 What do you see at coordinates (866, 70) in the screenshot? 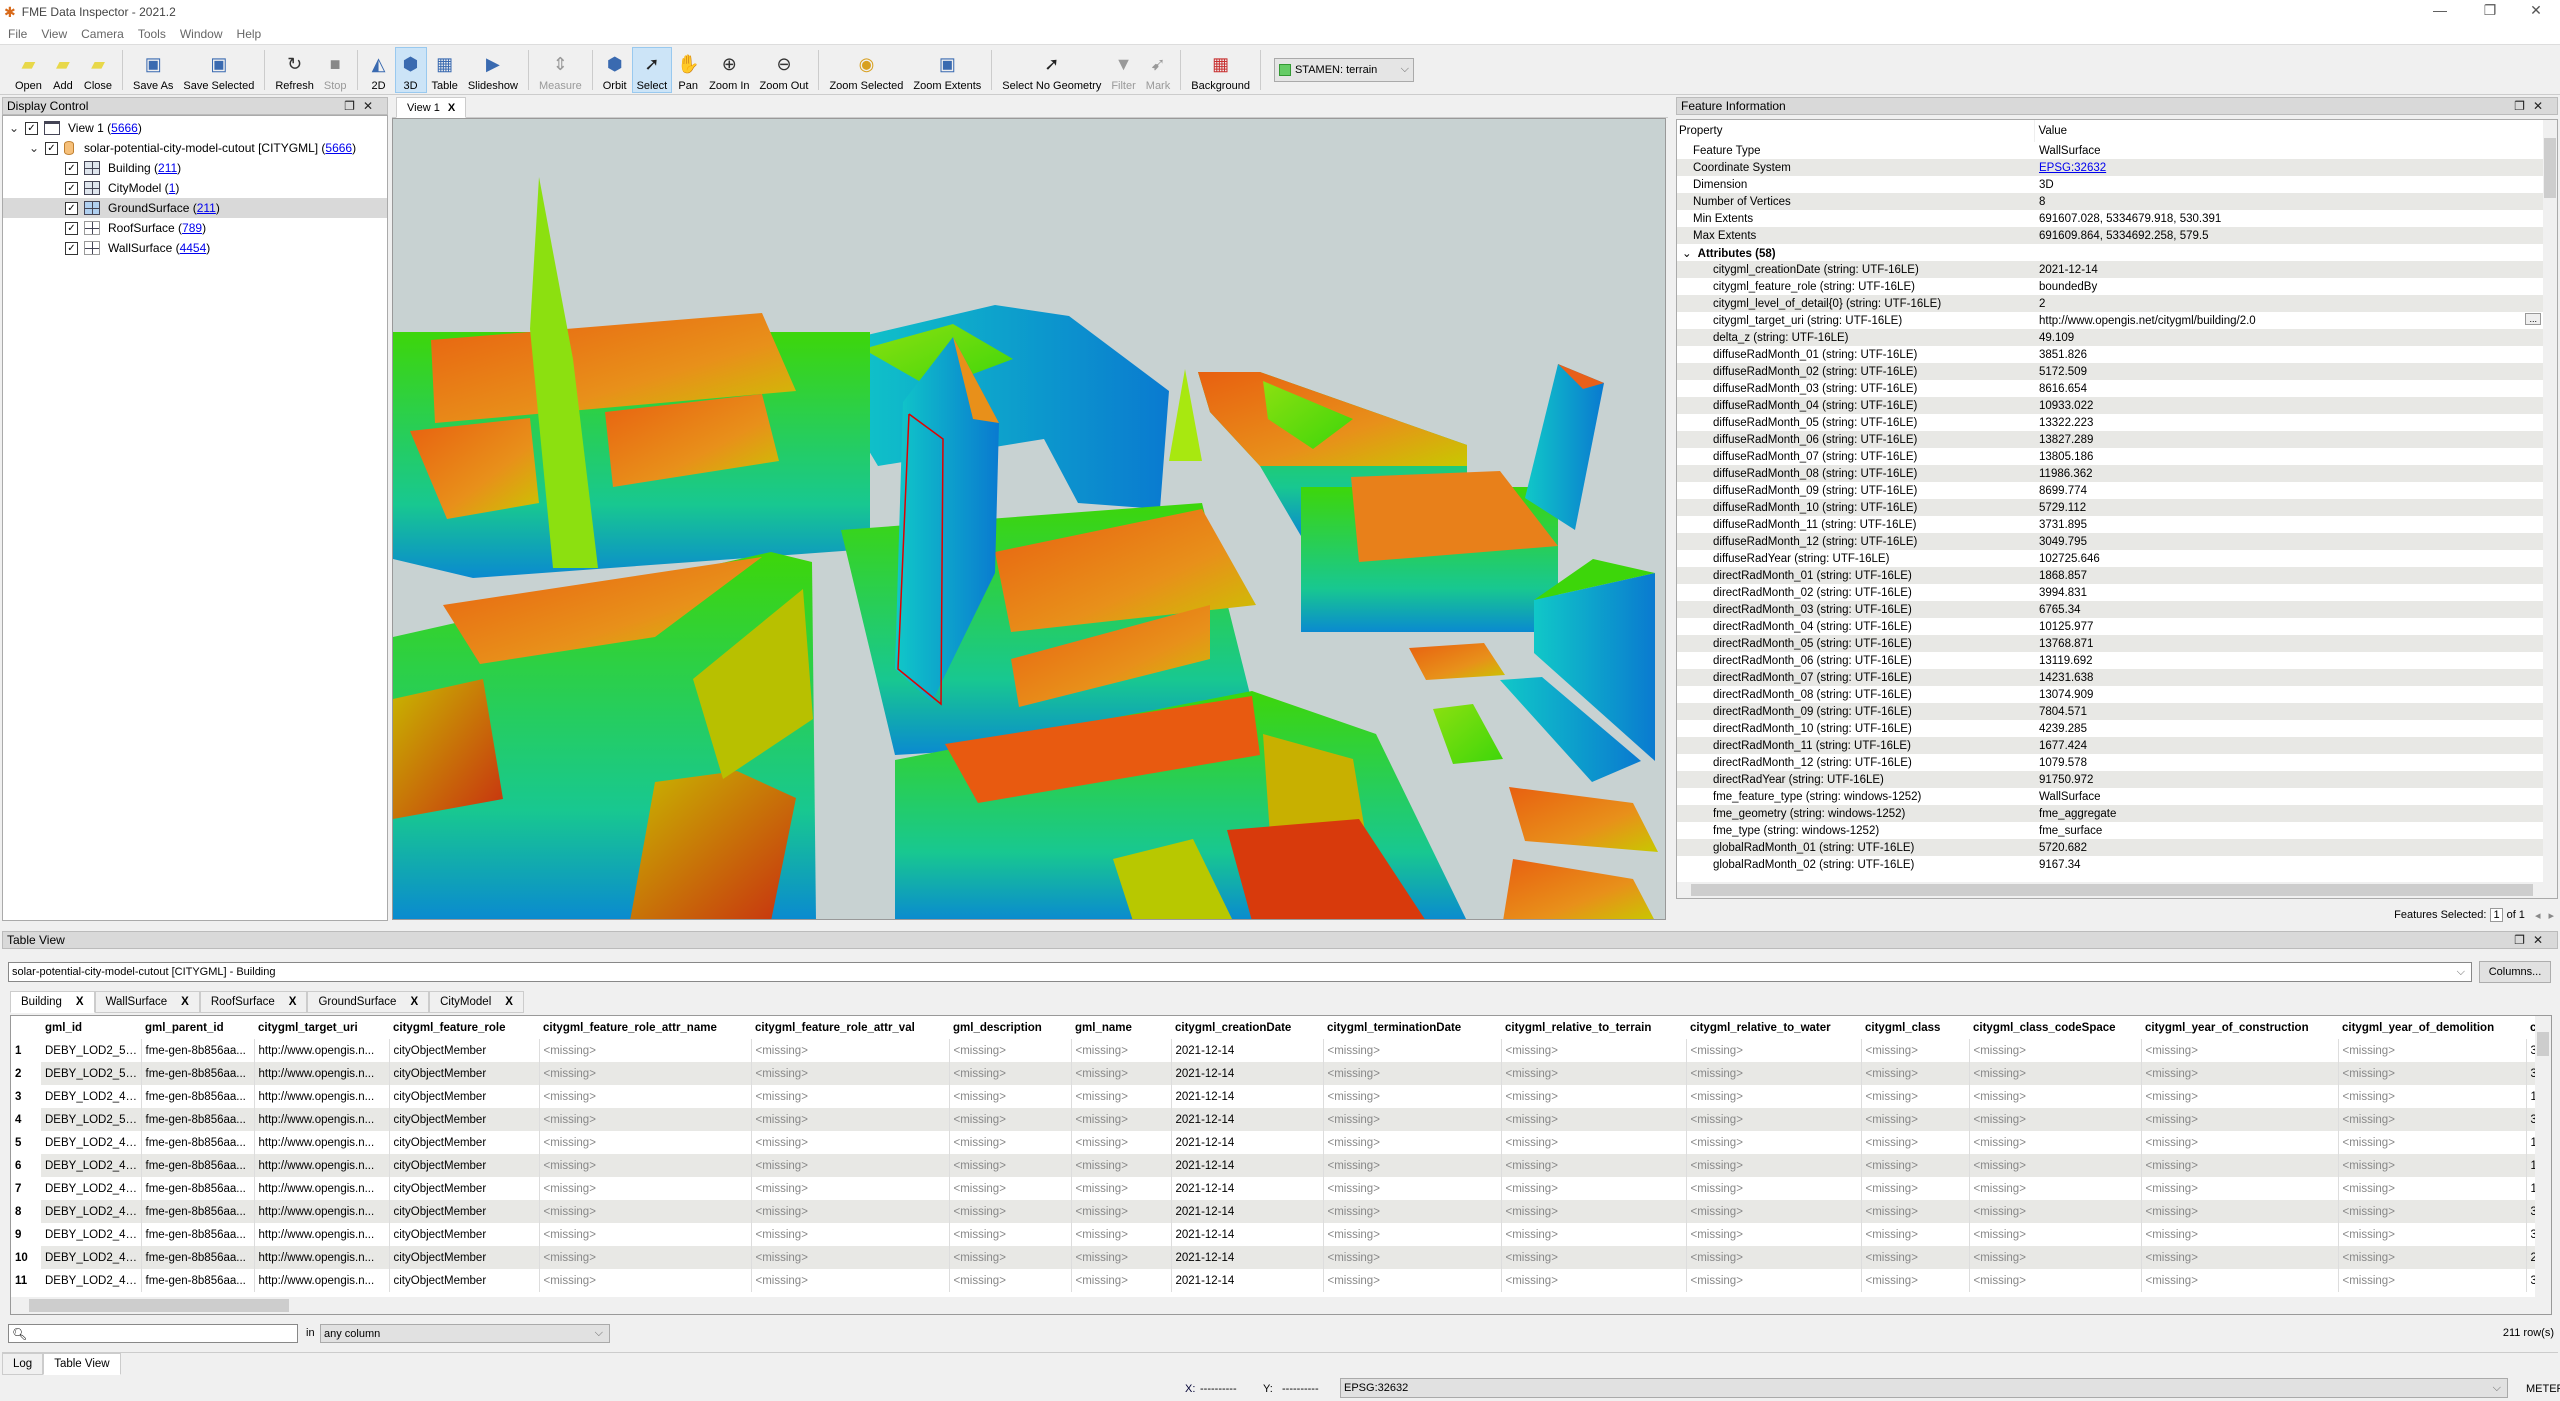
I see `zoom-selected-button: ◉ Zoom Selected` at bounding box center [866, 70].